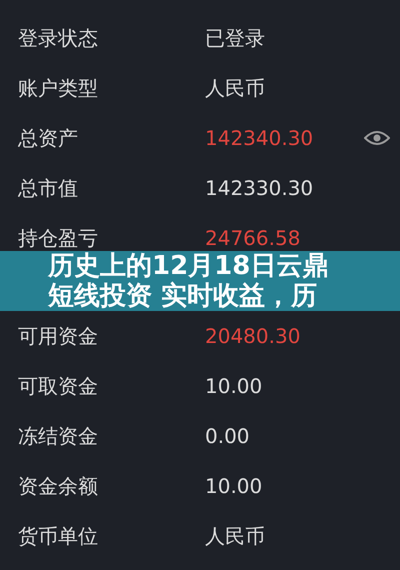 The height and width of the screenshot is (570, 400). Describe the element at coordinates (58, 386) in the screenshot. I see `field-label: 可取资金` at that location.